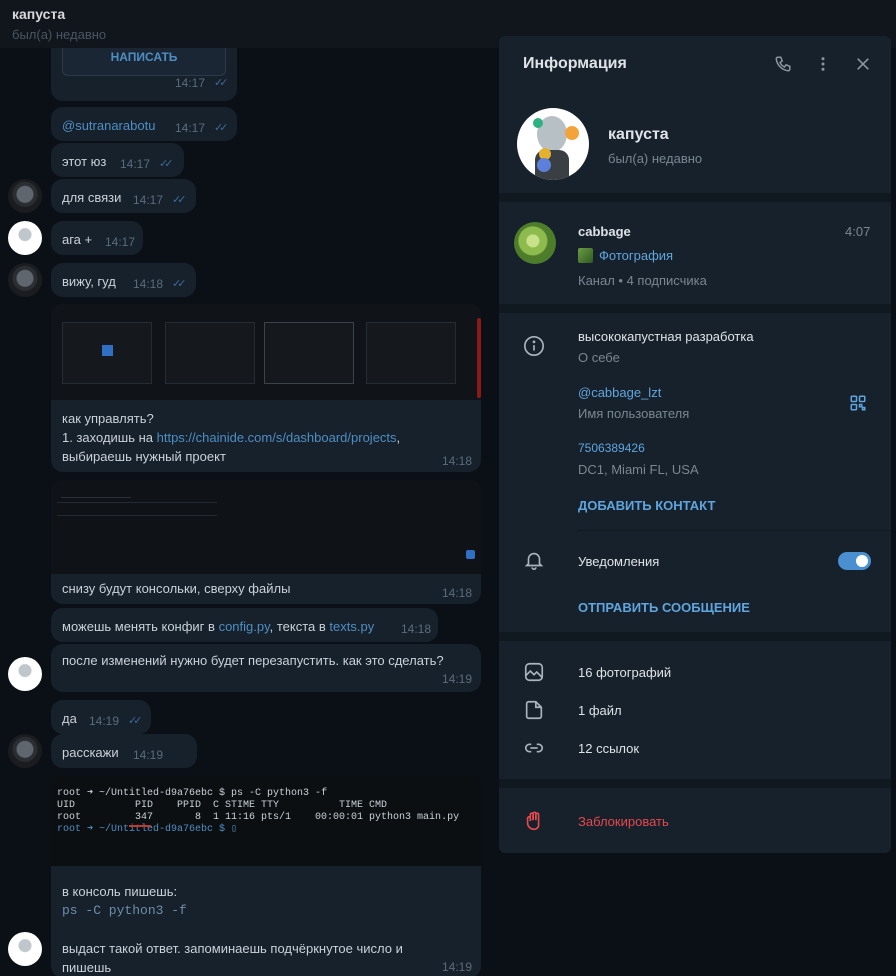  I want to click on profile-name: капуста, so click(638, 134).